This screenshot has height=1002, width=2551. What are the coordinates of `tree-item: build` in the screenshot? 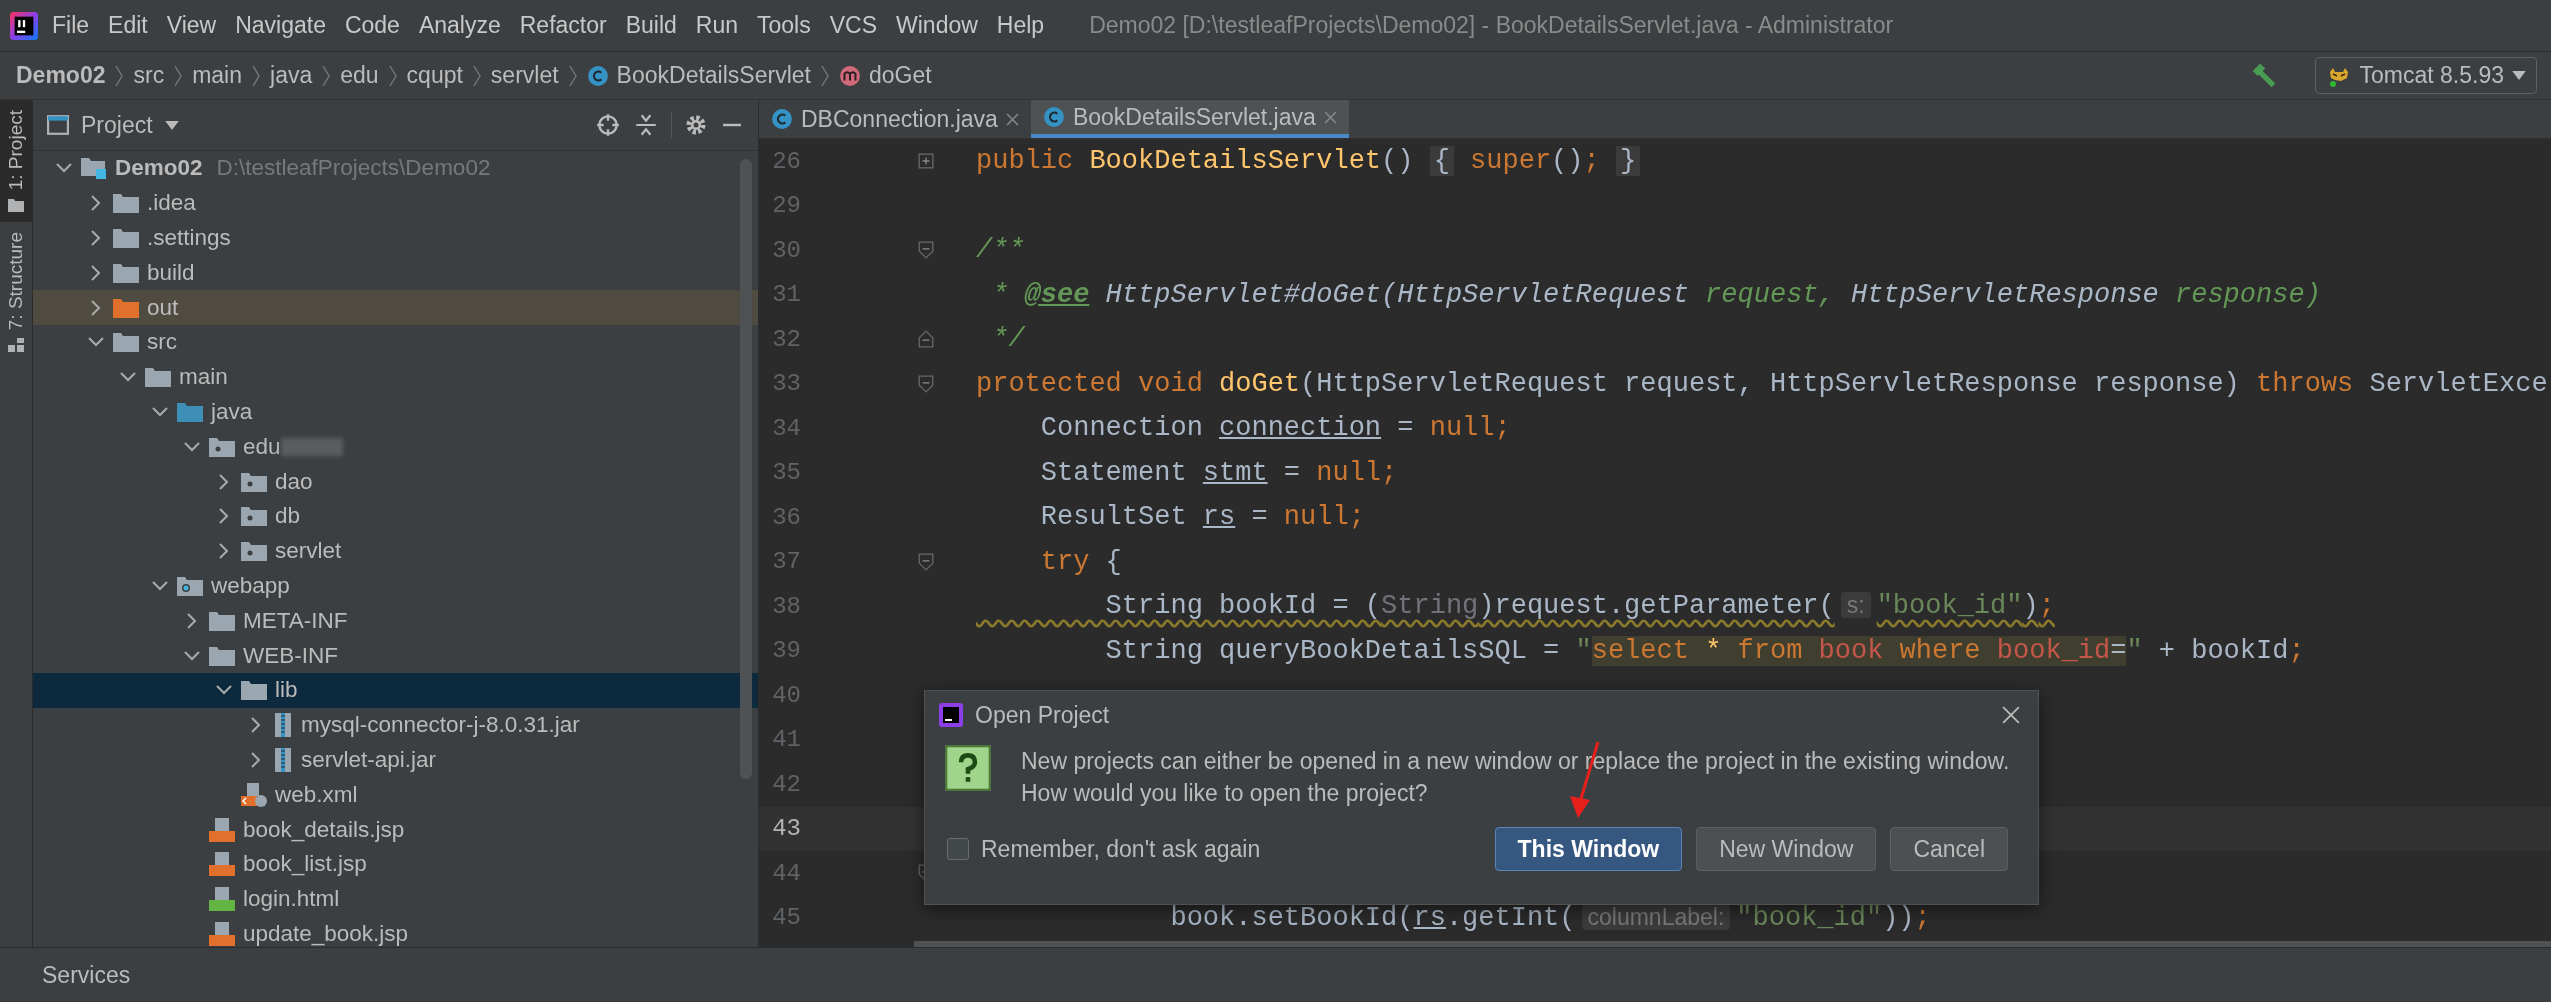 It's located at (395, 273).